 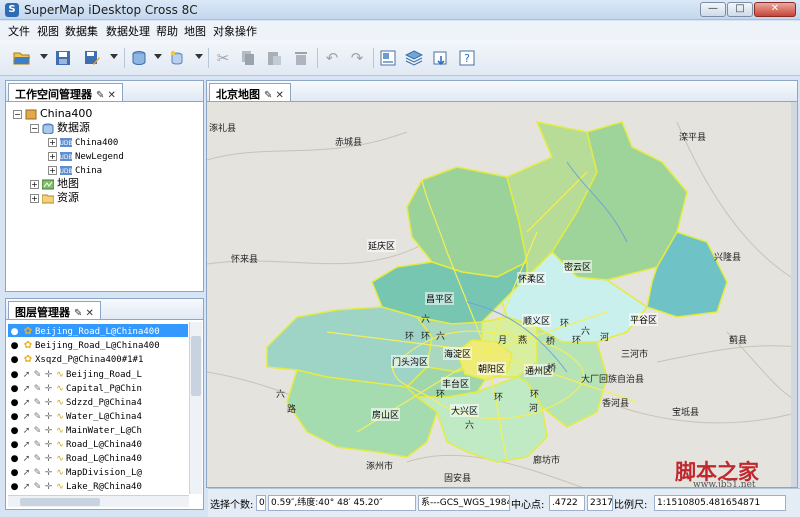 What do you see at coordinates (470, 426) in the screenshot?
I see `map-road-text: 六` at bounding box center [470, 426].